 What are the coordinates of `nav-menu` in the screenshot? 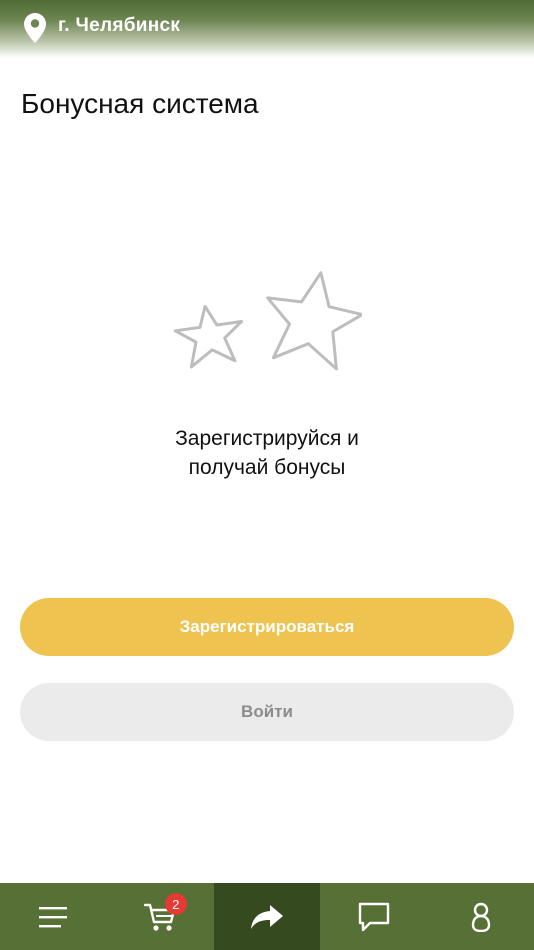 It's located at (53, 916).